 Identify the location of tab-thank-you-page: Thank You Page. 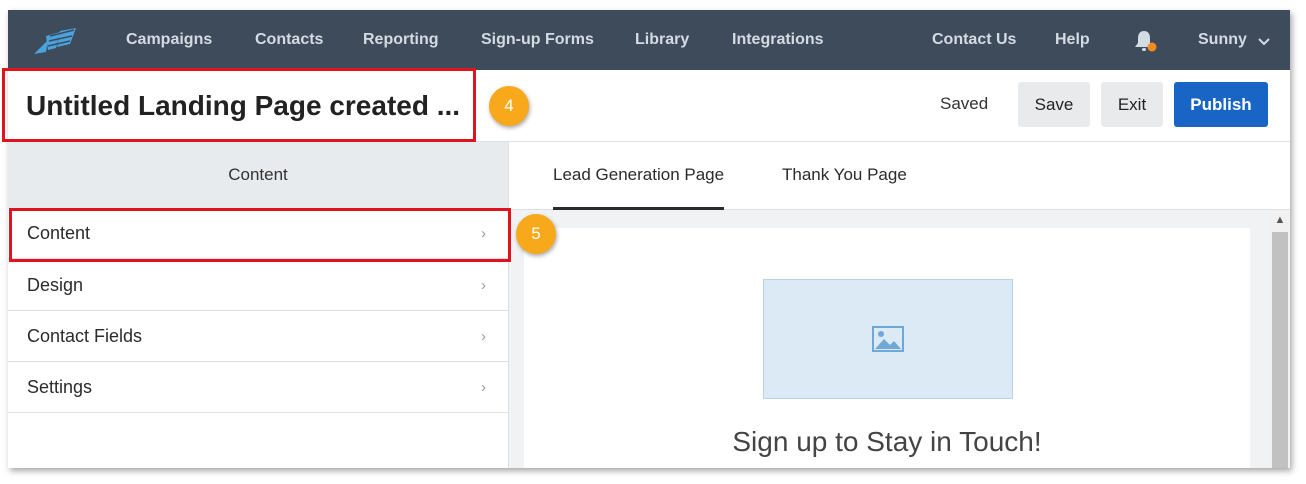
(844, 176).